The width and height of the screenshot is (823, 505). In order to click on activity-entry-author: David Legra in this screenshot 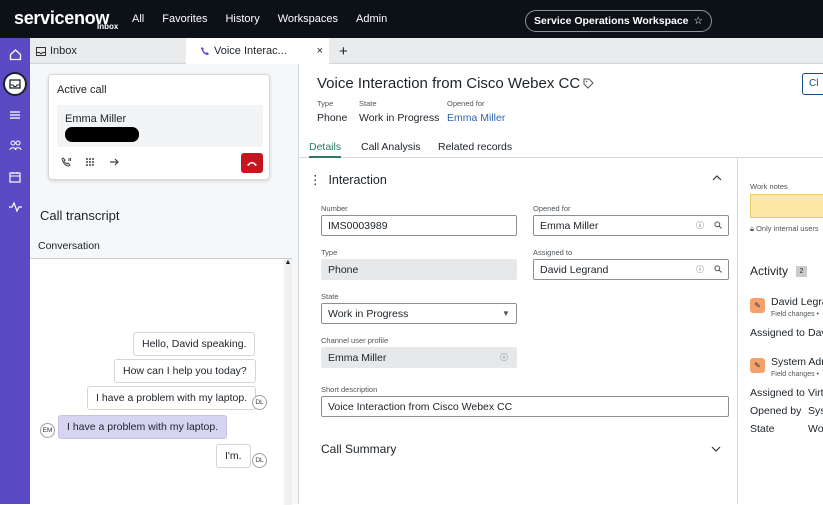, I will do `click(797, 302)`.